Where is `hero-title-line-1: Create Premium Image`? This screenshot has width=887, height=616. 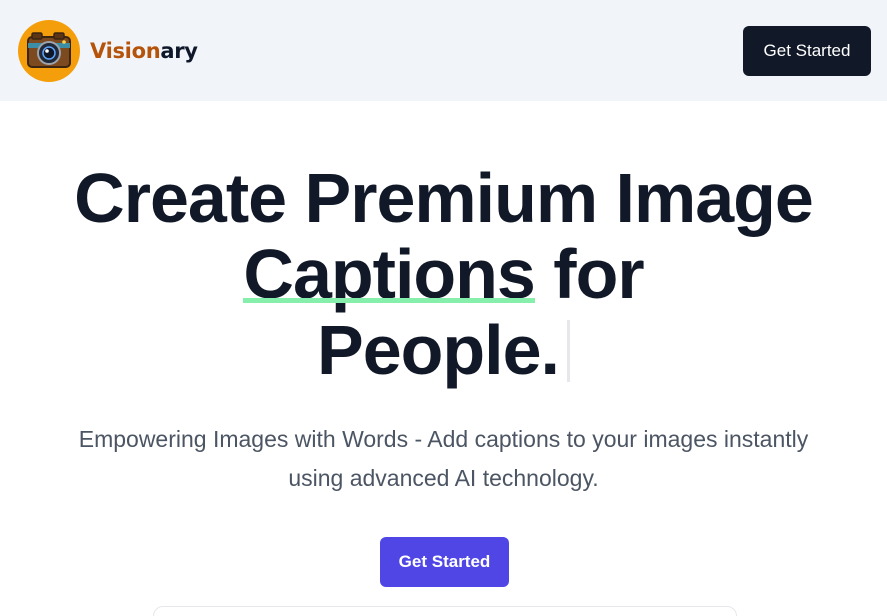
hero-title-line-1: Create Premium Image is located at coordinates (444, 198).